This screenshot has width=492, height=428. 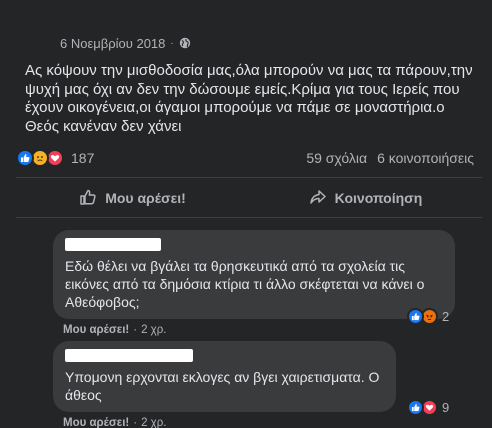 What do you see at coordinates (145, 198) in the screenshot?
I see `like-button-label: Μου αρέσει!` at bounding box center [145, 198].